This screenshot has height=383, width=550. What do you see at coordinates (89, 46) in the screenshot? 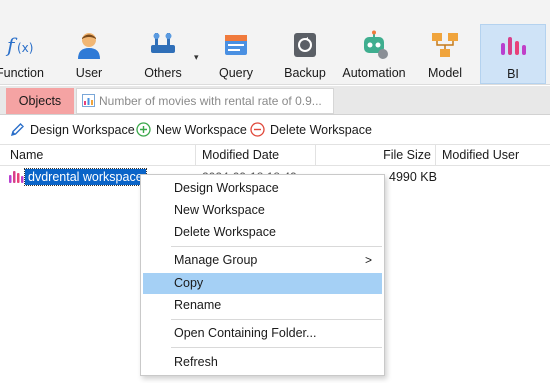
I see `user-icon` at bounding box center [89, 46].